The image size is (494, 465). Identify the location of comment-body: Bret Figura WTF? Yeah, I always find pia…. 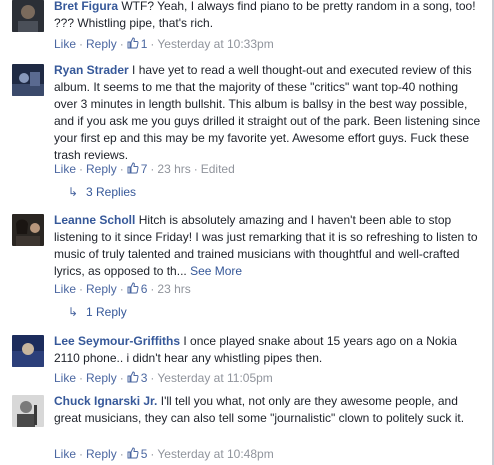
(268, 16).